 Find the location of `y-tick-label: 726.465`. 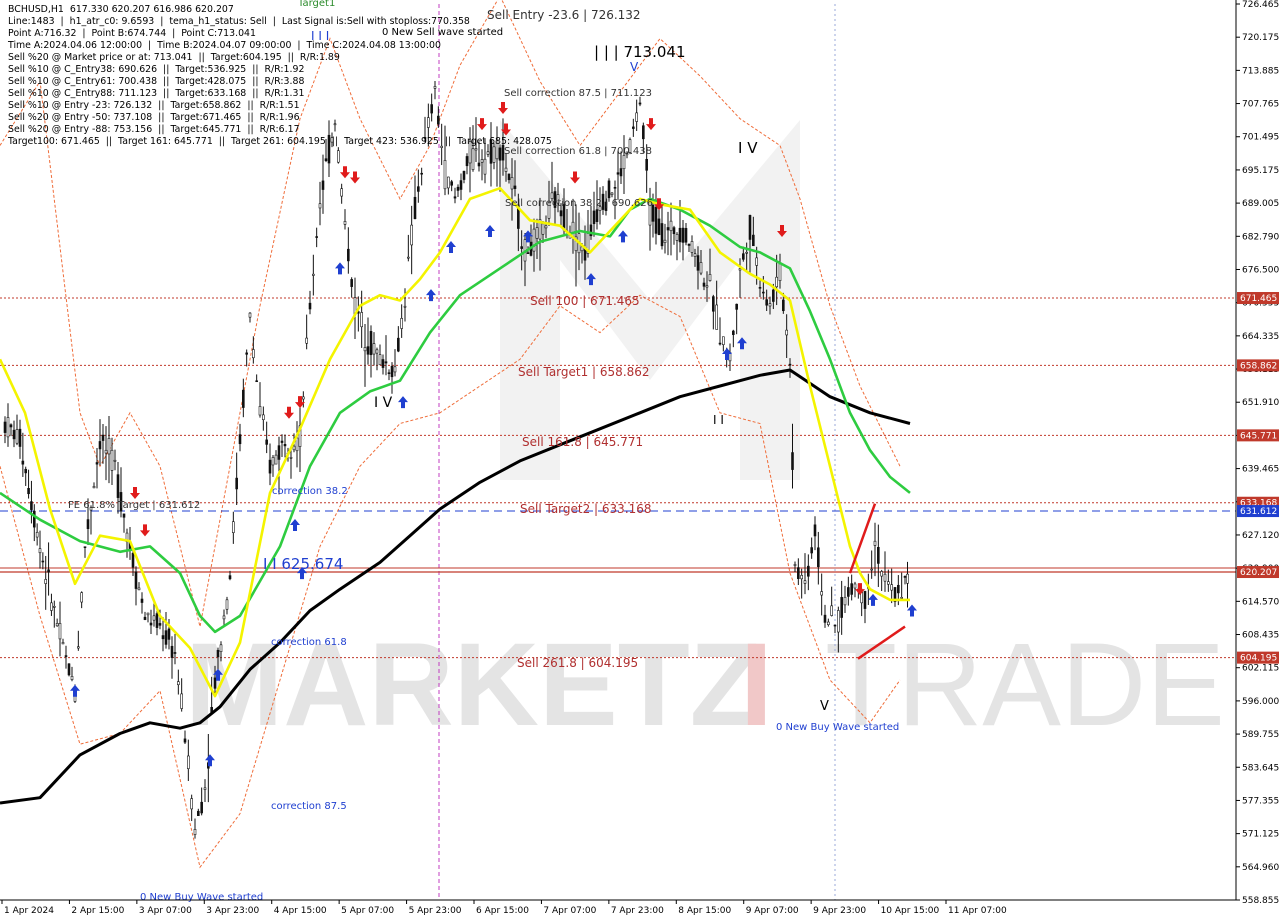

y-tick-label: 726.465 is located at coordinates (1260, 5).